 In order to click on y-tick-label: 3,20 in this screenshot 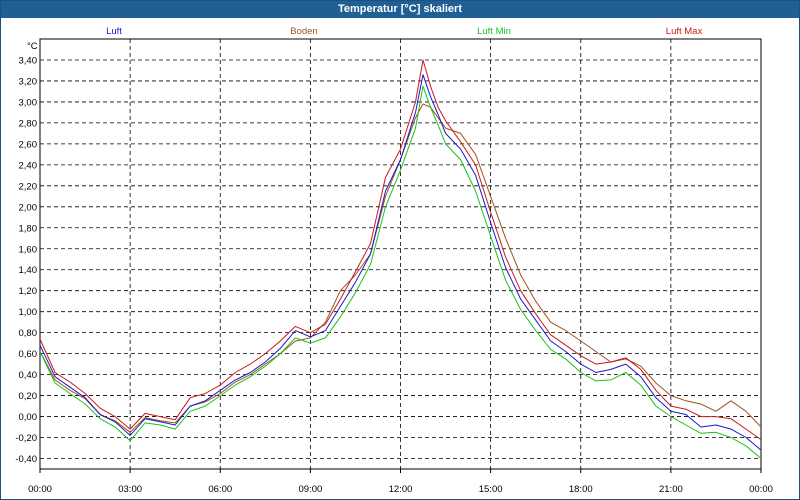, I will do `click(28, 81)`.